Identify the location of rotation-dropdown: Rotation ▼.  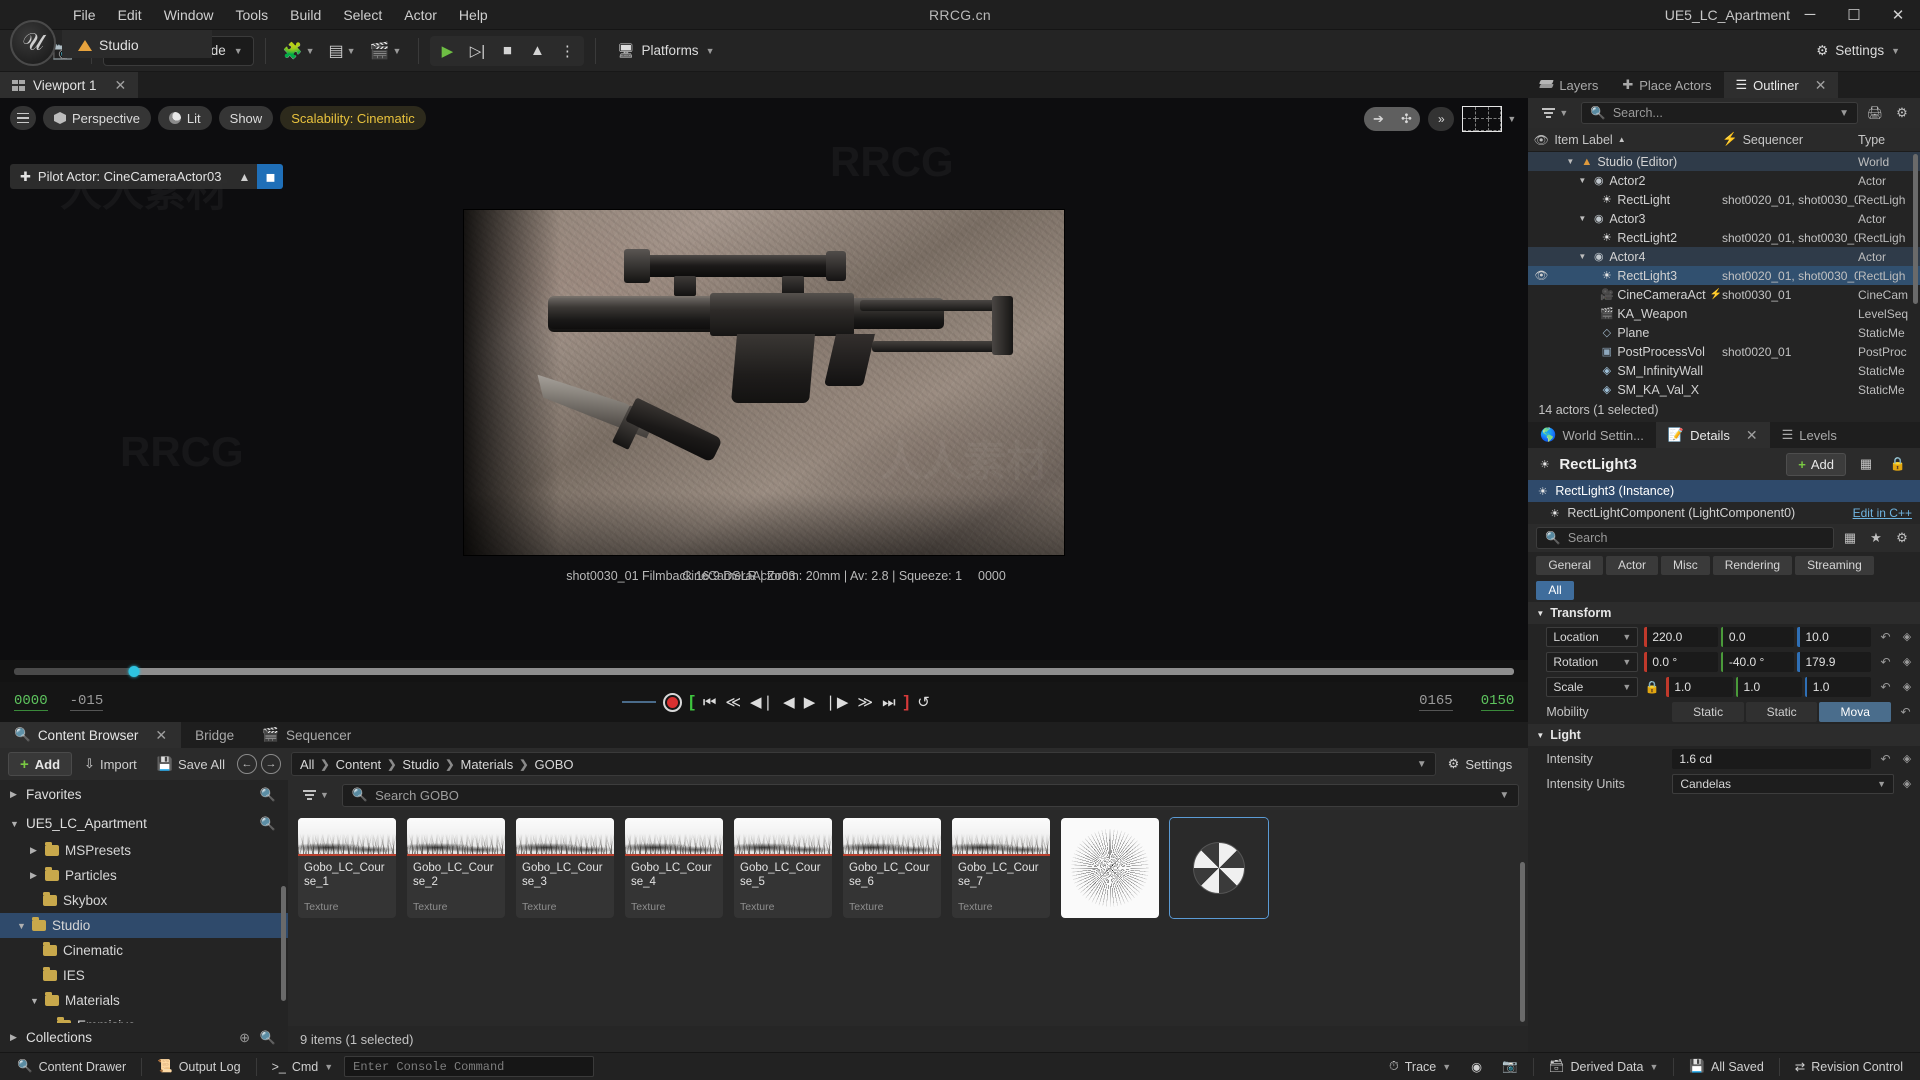
(1592, 661).